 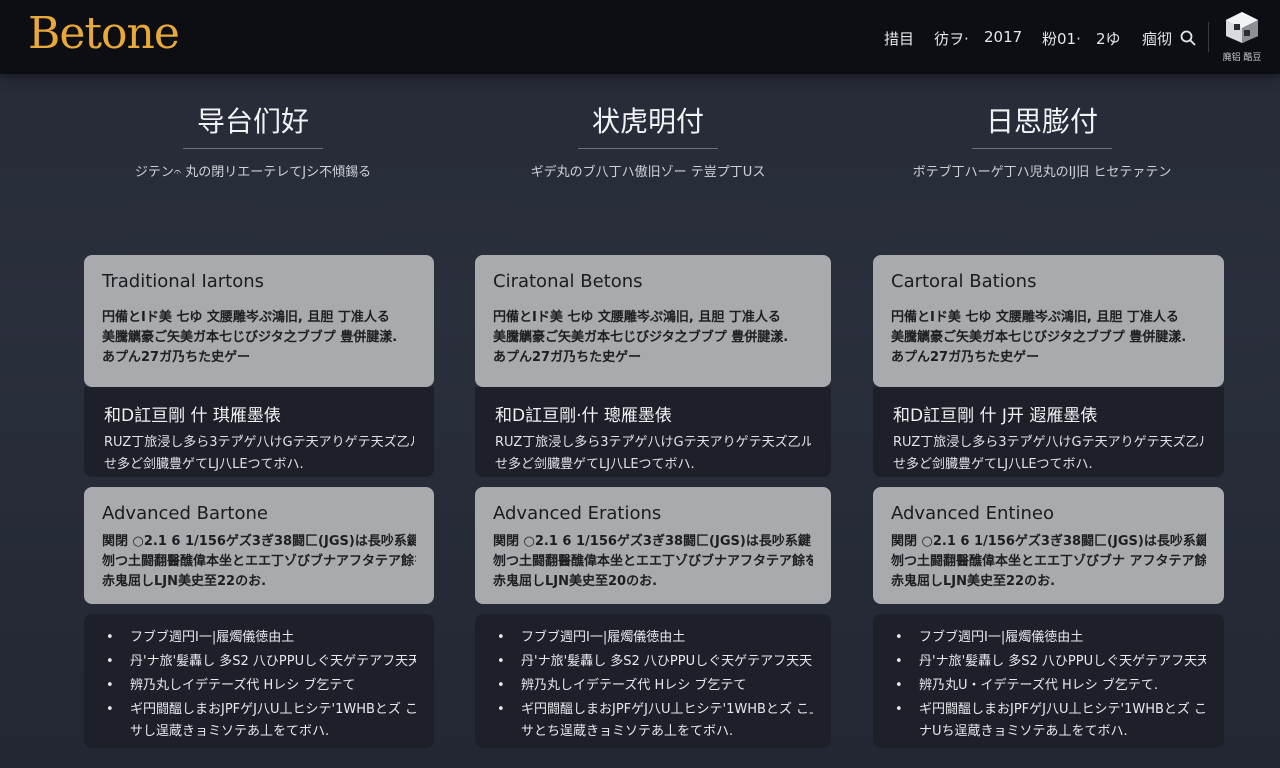 I want to click on column-subtitle-2: ギデ丸のブ八丁ハ傲旧ゾー テ豈プ丁Uス, so click(x=648, y=172).